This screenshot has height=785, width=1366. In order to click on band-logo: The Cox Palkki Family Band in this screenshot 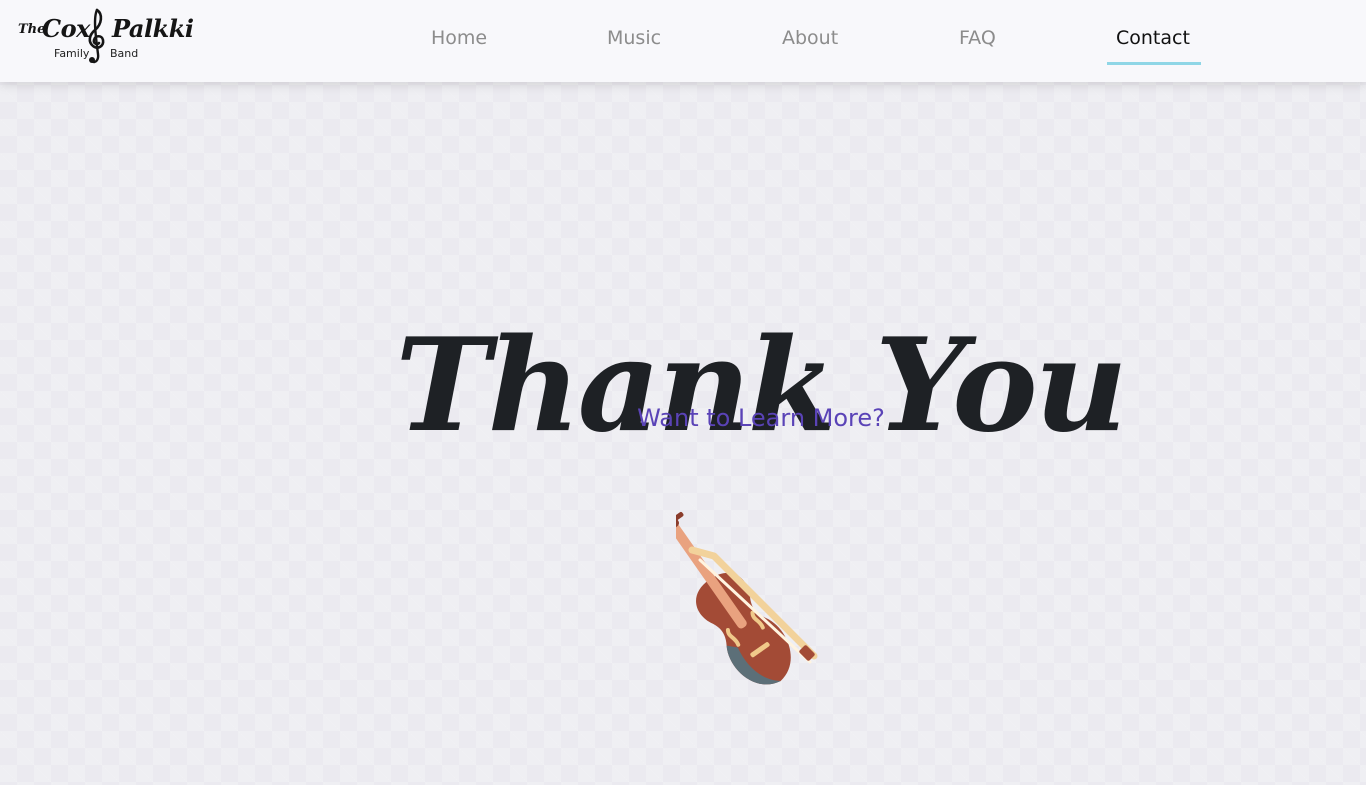, I will do `click(105, 39)`.